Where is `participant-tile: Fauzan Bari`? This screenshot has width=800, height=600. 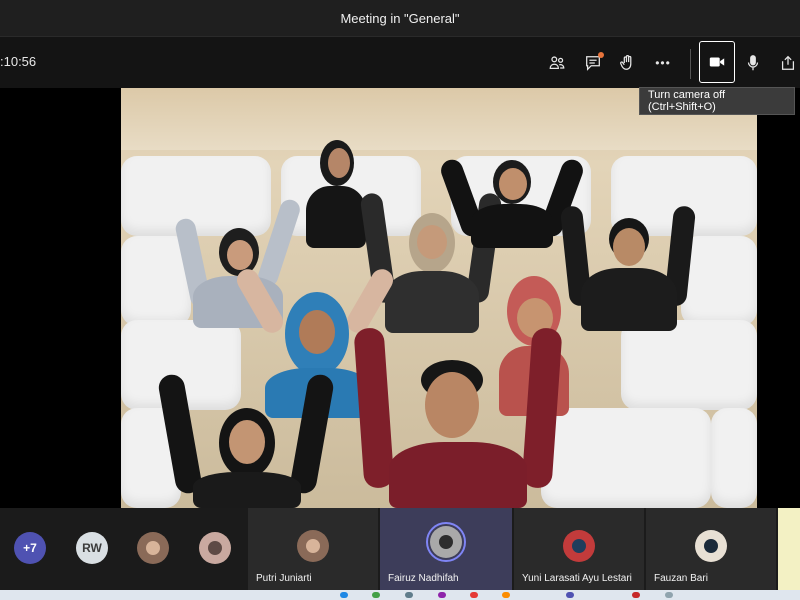 participant-tile: Fauzan Bari is located at coordinates (711, 549).